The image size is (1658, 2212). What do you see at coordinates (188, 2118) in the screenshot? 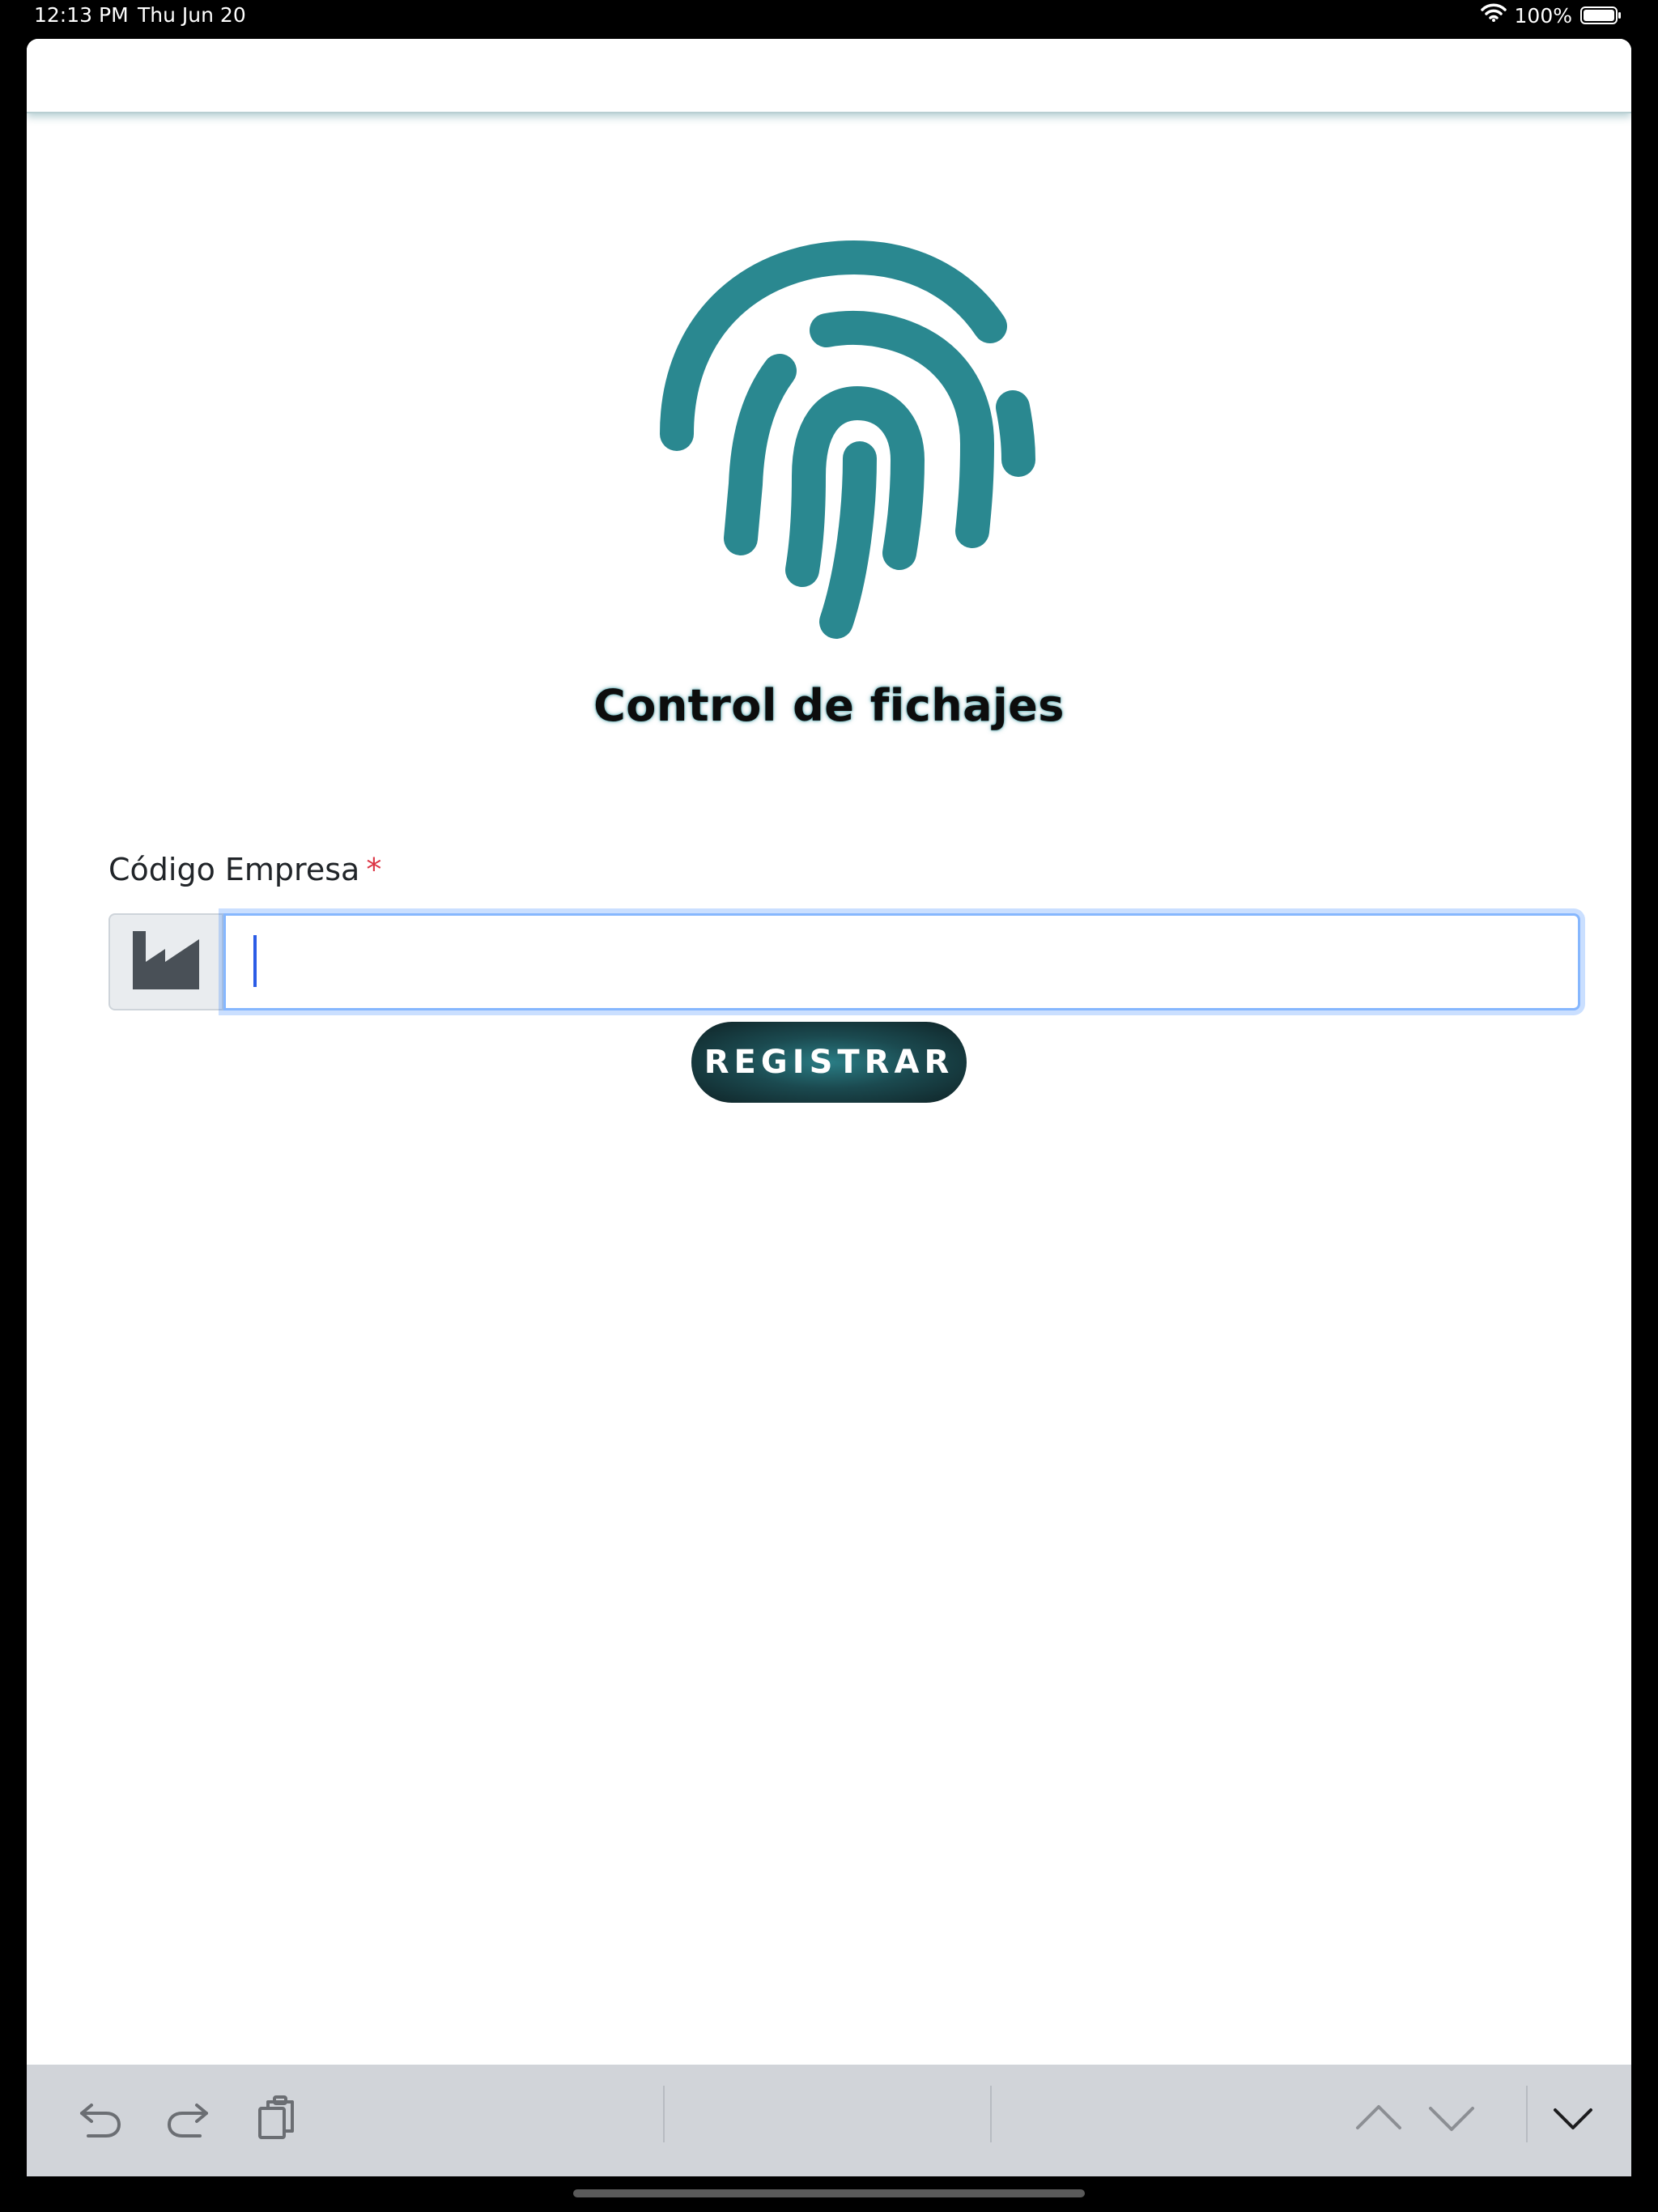
I see `redo-icon` at bounding box center [188, 2118].